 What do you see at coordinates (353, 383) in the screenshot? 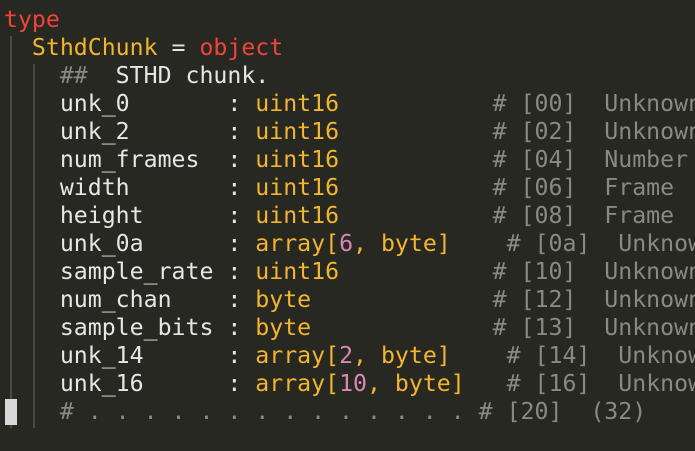
I see `array-size: 10` at bounding box center [353, 383].